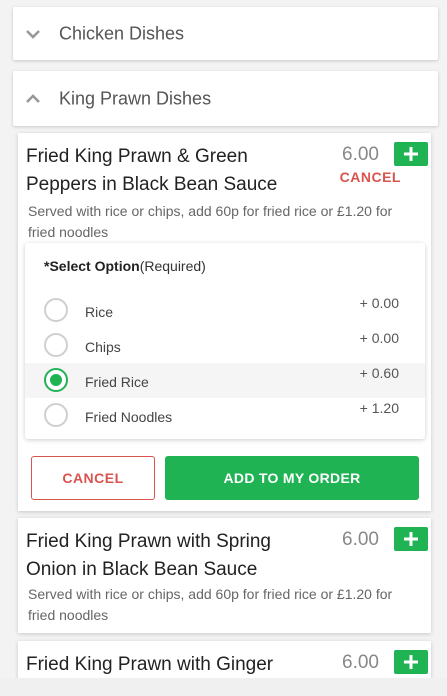 The width and height of the screenshot is (447, 696). What do you see at coordinates (150, 664) in the screenshot?
I see `dish-name: Fried King Prawn with Ginger` at bounding box center [150, 664].